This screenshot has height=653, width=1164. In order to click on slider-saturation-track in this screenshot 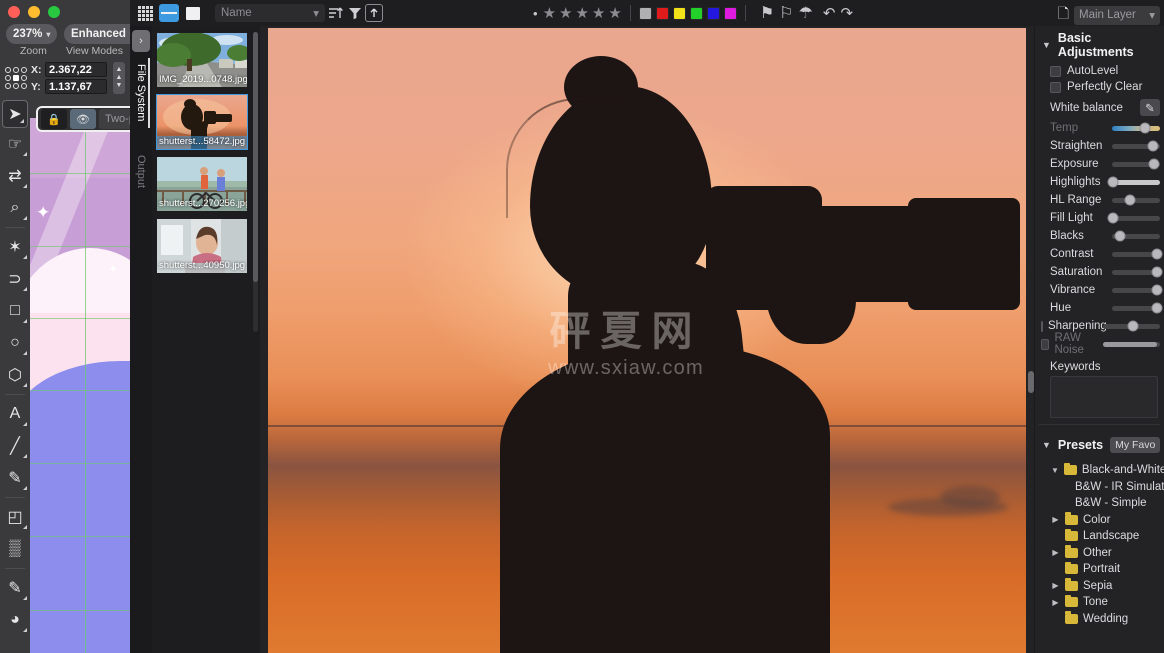, I will do `click(1137, 272)`.